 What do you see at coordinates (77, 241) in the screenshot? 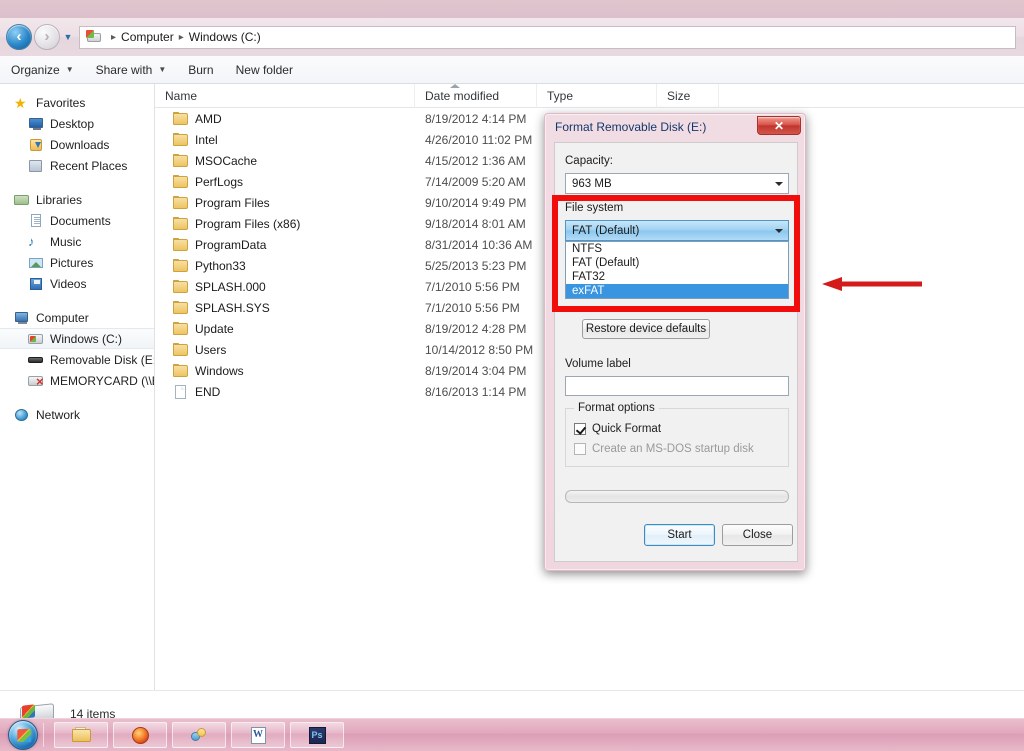
I see `sidebar-item-music: ♪ Music` at bounding box center [77, 241].